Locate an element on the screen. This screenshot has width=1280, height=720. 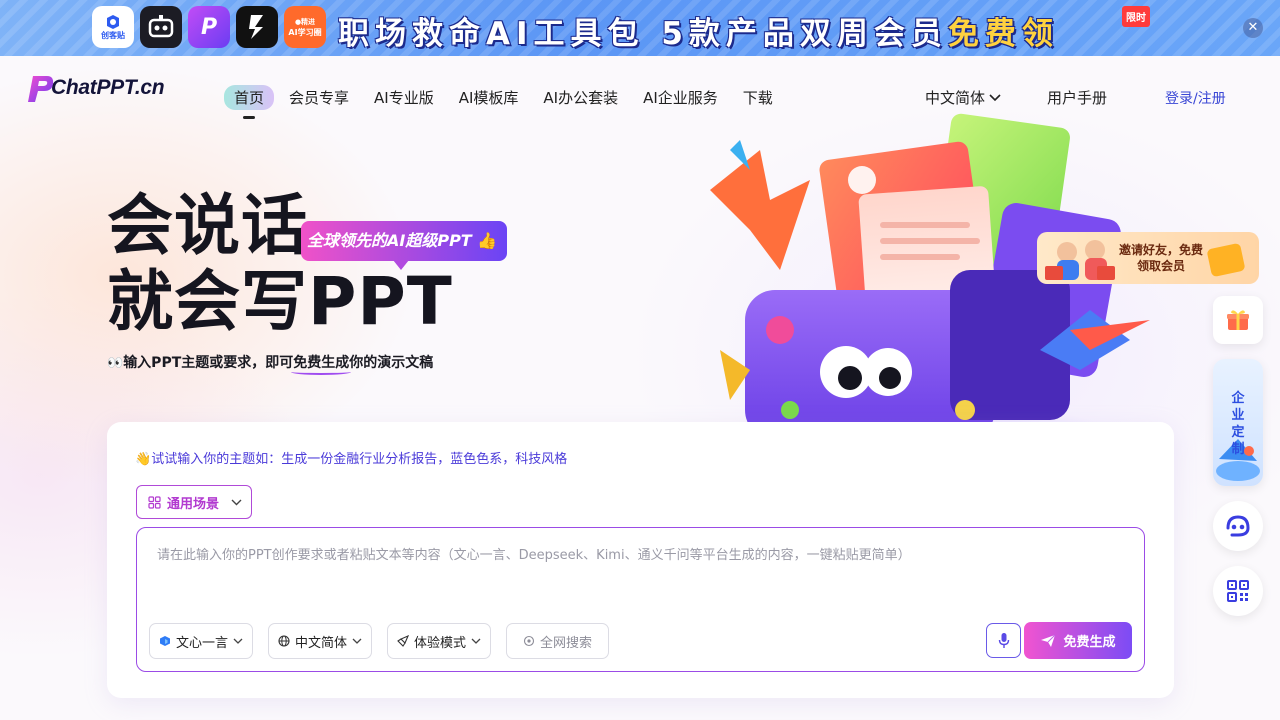
customer-service-icon is located at coordinates (1238, 526).